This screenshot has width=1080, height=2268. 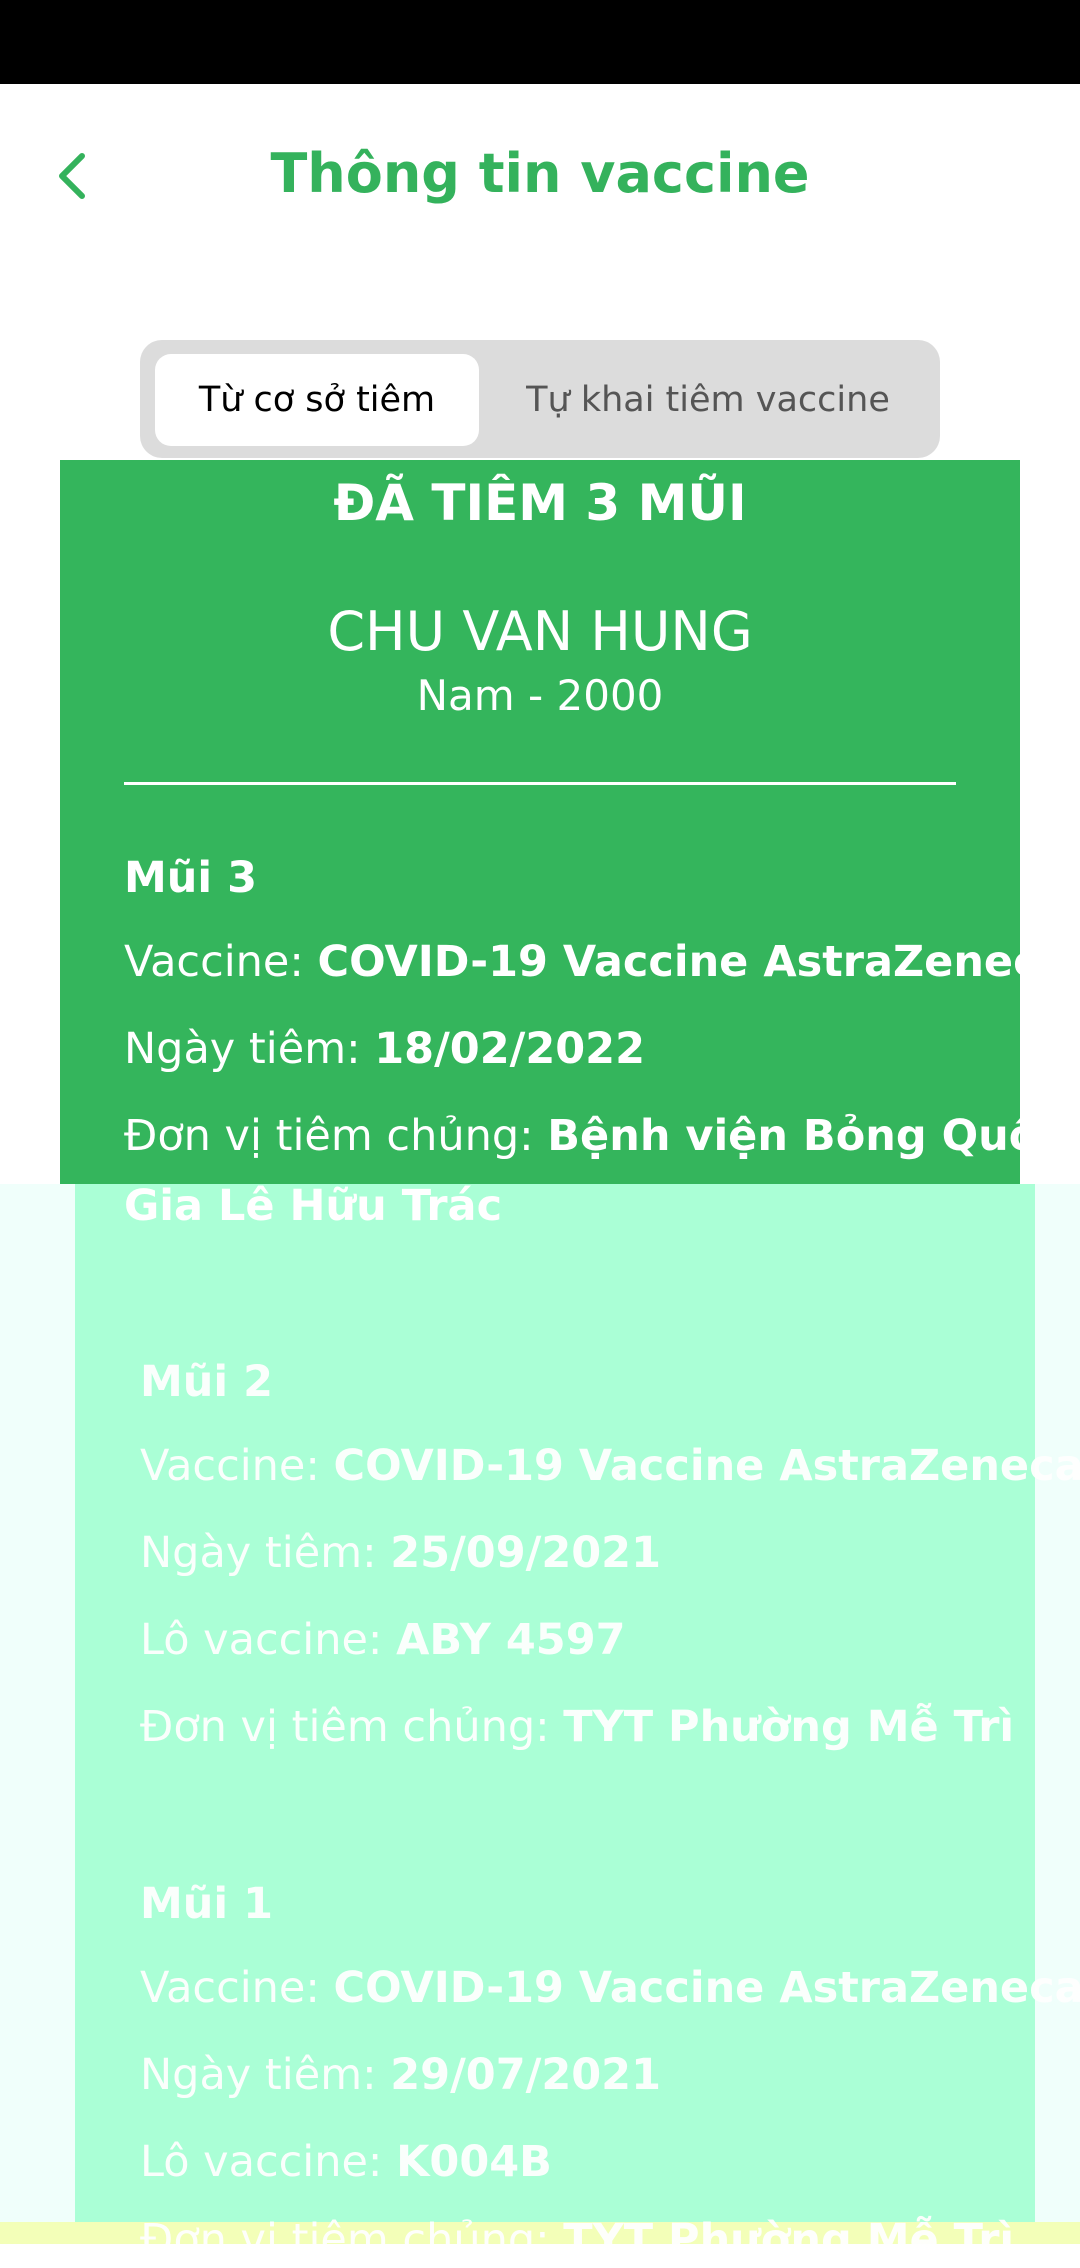 What do you see at coordinates (540, 695) in the screenshot?
I see `patient-gender-year: Nam - 2000` at bounding box center [540, 695].